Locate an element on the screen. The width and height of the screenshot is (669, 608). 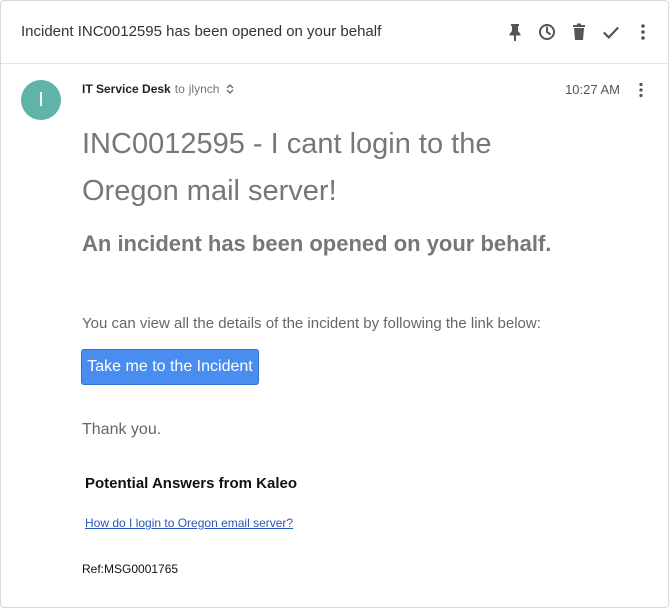
email-toolbar is located at coordinates (579, 32).